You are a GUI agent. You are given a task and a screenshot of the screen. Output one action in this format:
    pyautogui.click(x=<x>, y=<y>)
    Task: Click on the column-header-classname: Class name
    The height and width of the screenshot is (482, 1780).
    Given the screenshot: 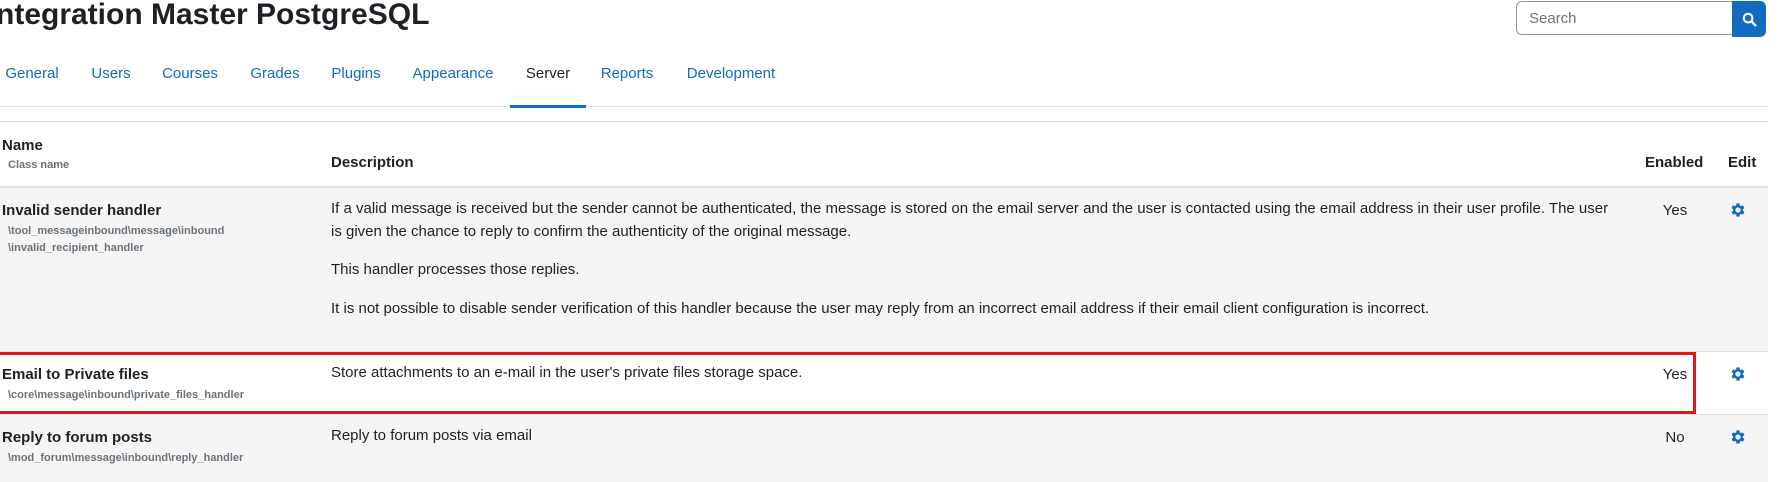 What is the action you would take?
    pyautogui.click(x=39, y=165)
    